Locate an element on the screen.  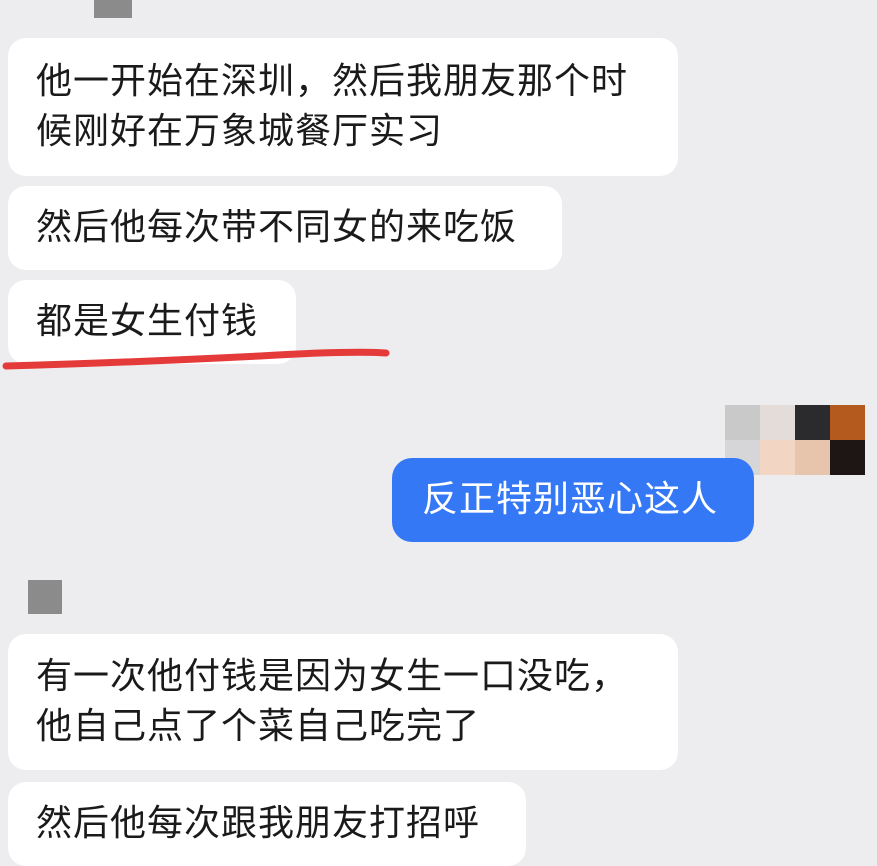
sender-avatar-top is located at coordinates (113, 9).